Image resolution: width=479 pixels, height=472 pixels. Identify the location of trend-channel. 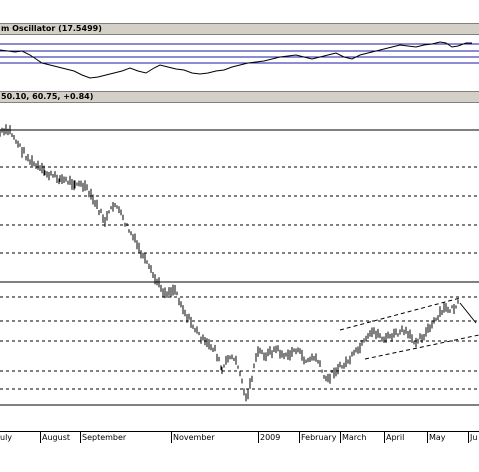
(409, 328).